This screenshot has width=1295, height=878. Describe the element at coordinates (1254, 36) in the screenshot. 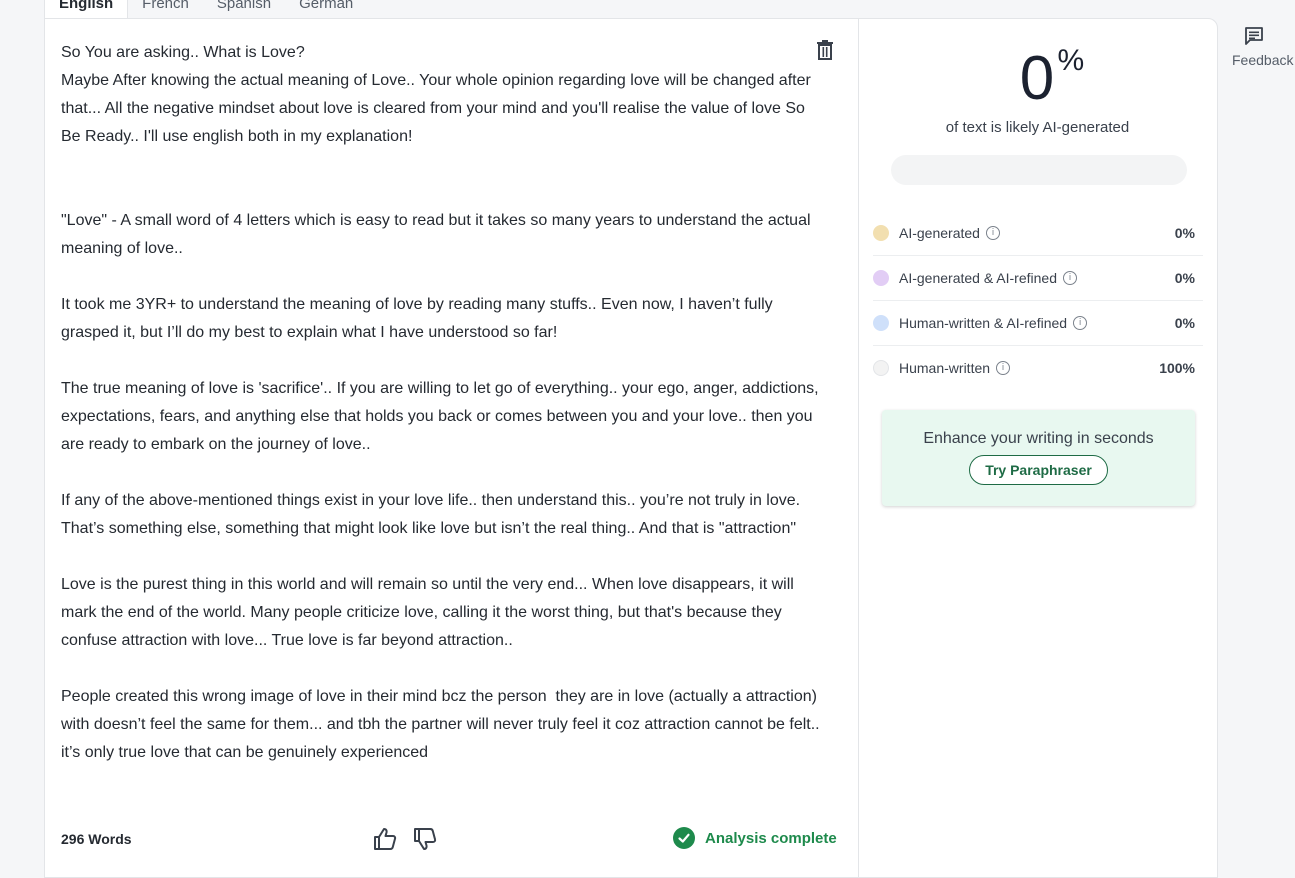

I see `feedback-icon` at that location.